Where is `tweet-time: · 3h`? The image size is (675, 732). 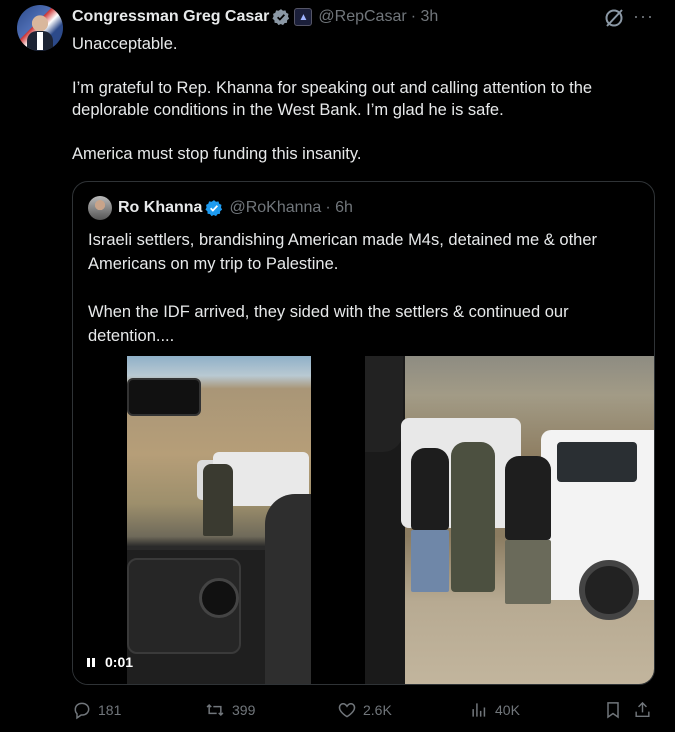 tweet-time: · 3h is located at coordinates (425, 17).